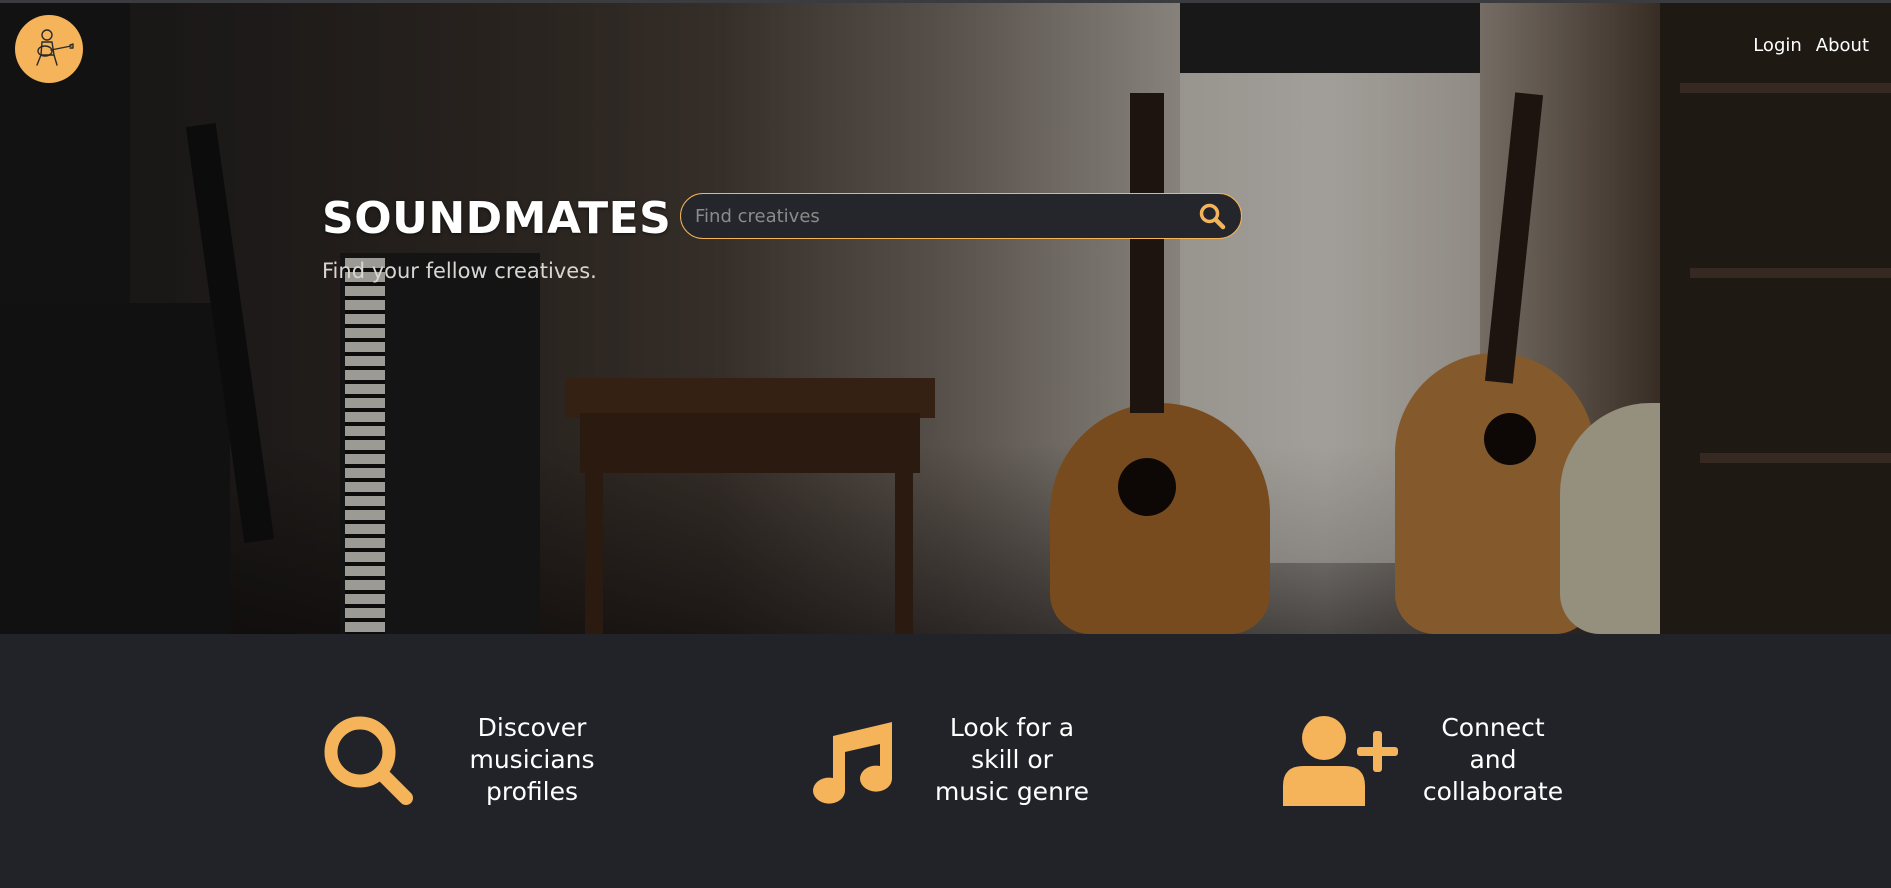 The height and width of the screenshot is (888, 1891). Describe the element at coordinates (853, 763) in the screenshot. I see `music-note-icon` at that location.